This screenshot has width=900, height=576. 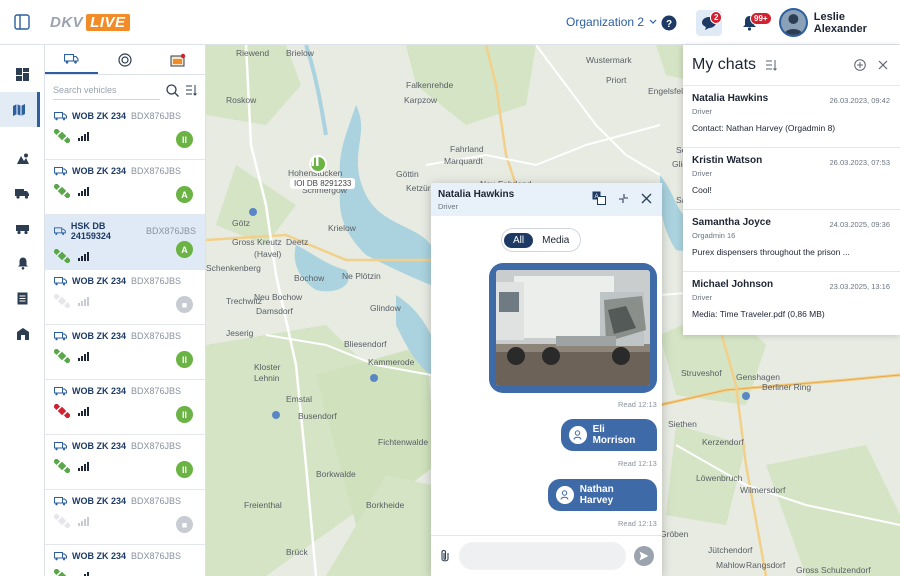 I want to click on map-place-label: Göttin, so click(x=407, y=174).